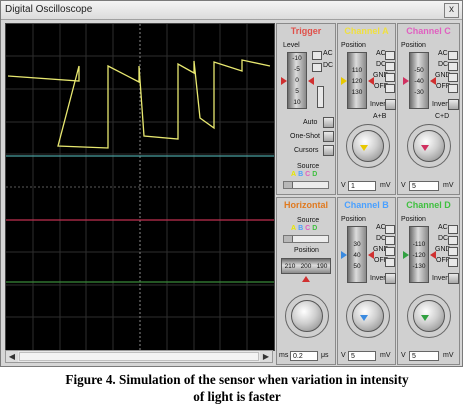  I want to click on channel-c-unit-left: V, so click(403, 185).